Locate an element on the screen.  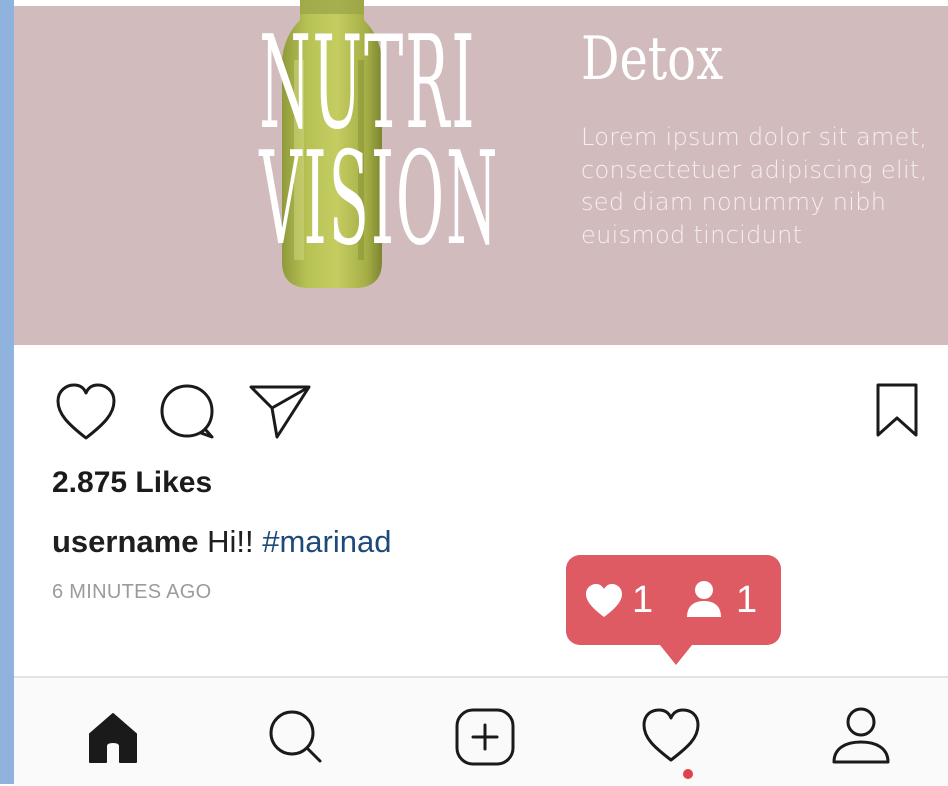
likes-count: 2.875 Likes is located at coordinates (132, 483).